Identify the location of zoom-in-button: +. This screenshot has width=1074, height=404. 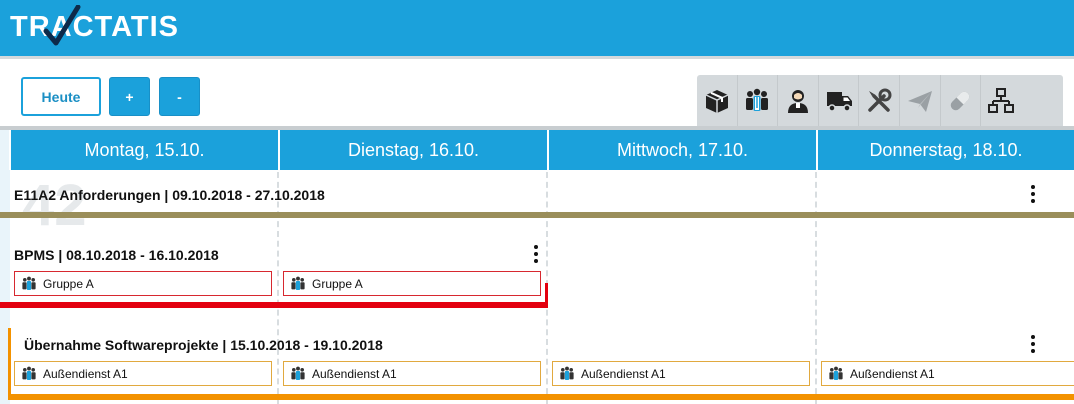
(129, 96).